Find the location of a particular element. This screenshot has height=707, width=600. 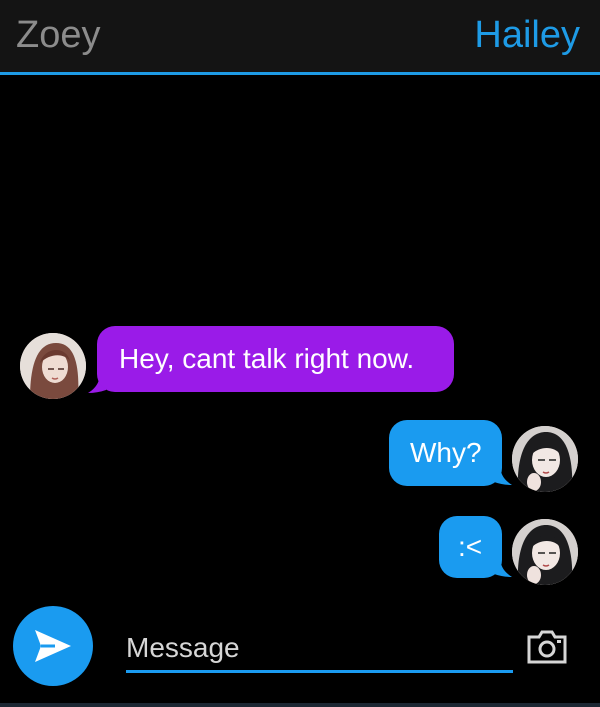

message-input-underline is located at coordinates (319, 671).